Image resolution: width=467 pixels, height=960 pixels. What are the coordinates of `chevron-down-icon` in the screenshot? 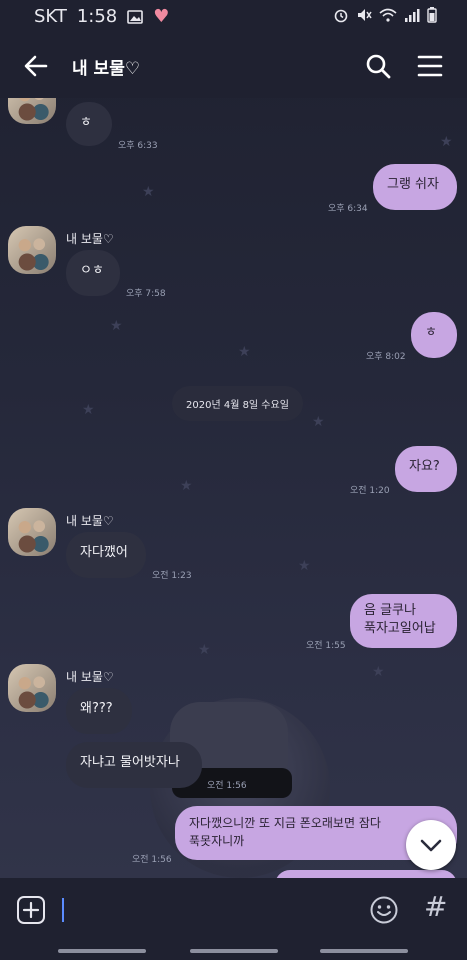 It's located at (431, 845).